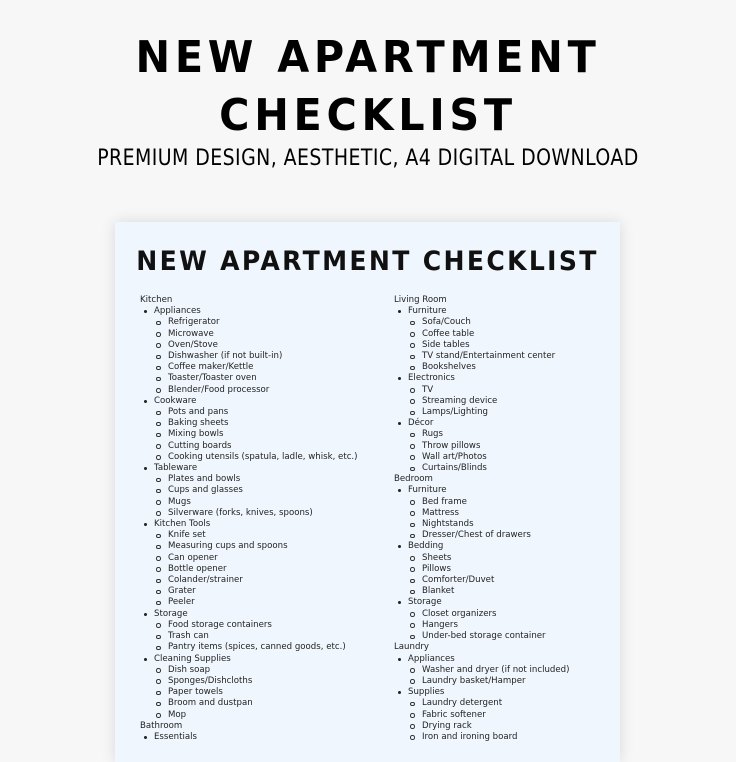  Describe the element at coordinates (260, 367) in the screenshot. I see `checklist-item: Coffee maker/Kettle` at that location.